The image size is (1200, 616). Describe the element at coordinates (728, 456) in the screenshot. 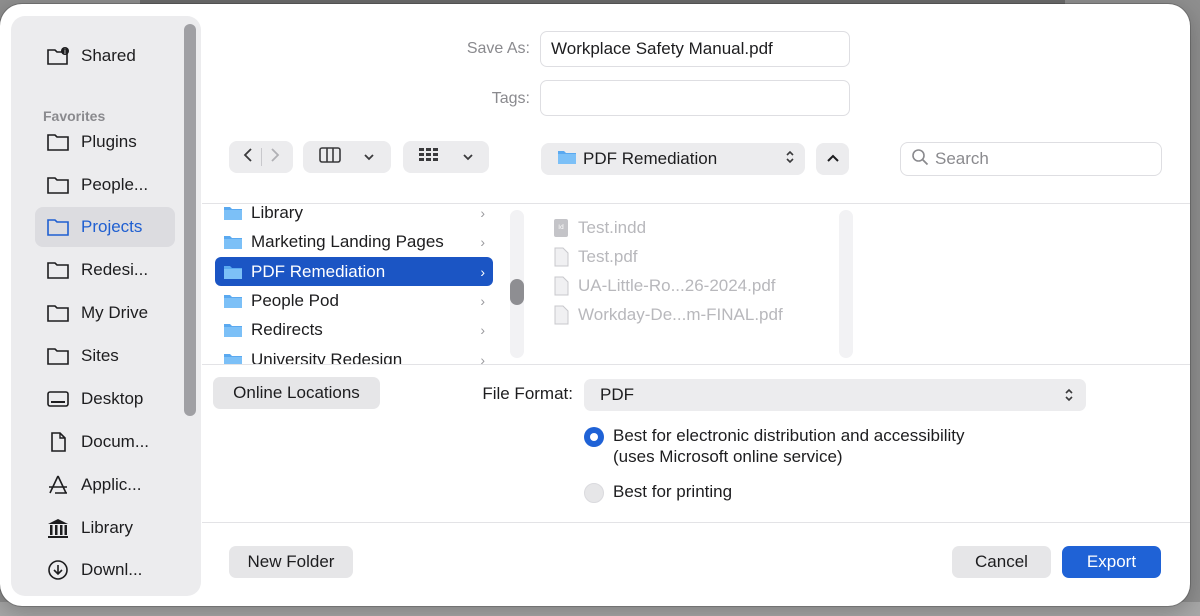

I see `radio-electronic-sublabel: (uses Microsoft online service)` at that location.